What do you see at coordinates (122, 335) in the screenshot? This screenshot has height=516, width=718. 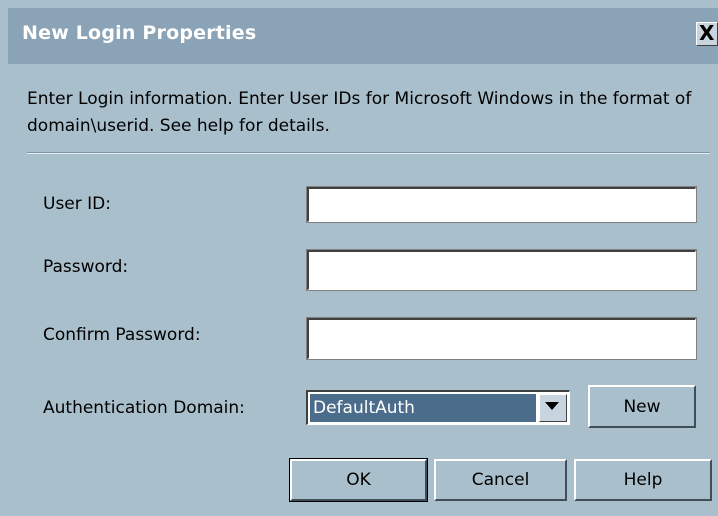 I see `confirm-password-label: Confirm Password:` at bounding box center [122, 335].